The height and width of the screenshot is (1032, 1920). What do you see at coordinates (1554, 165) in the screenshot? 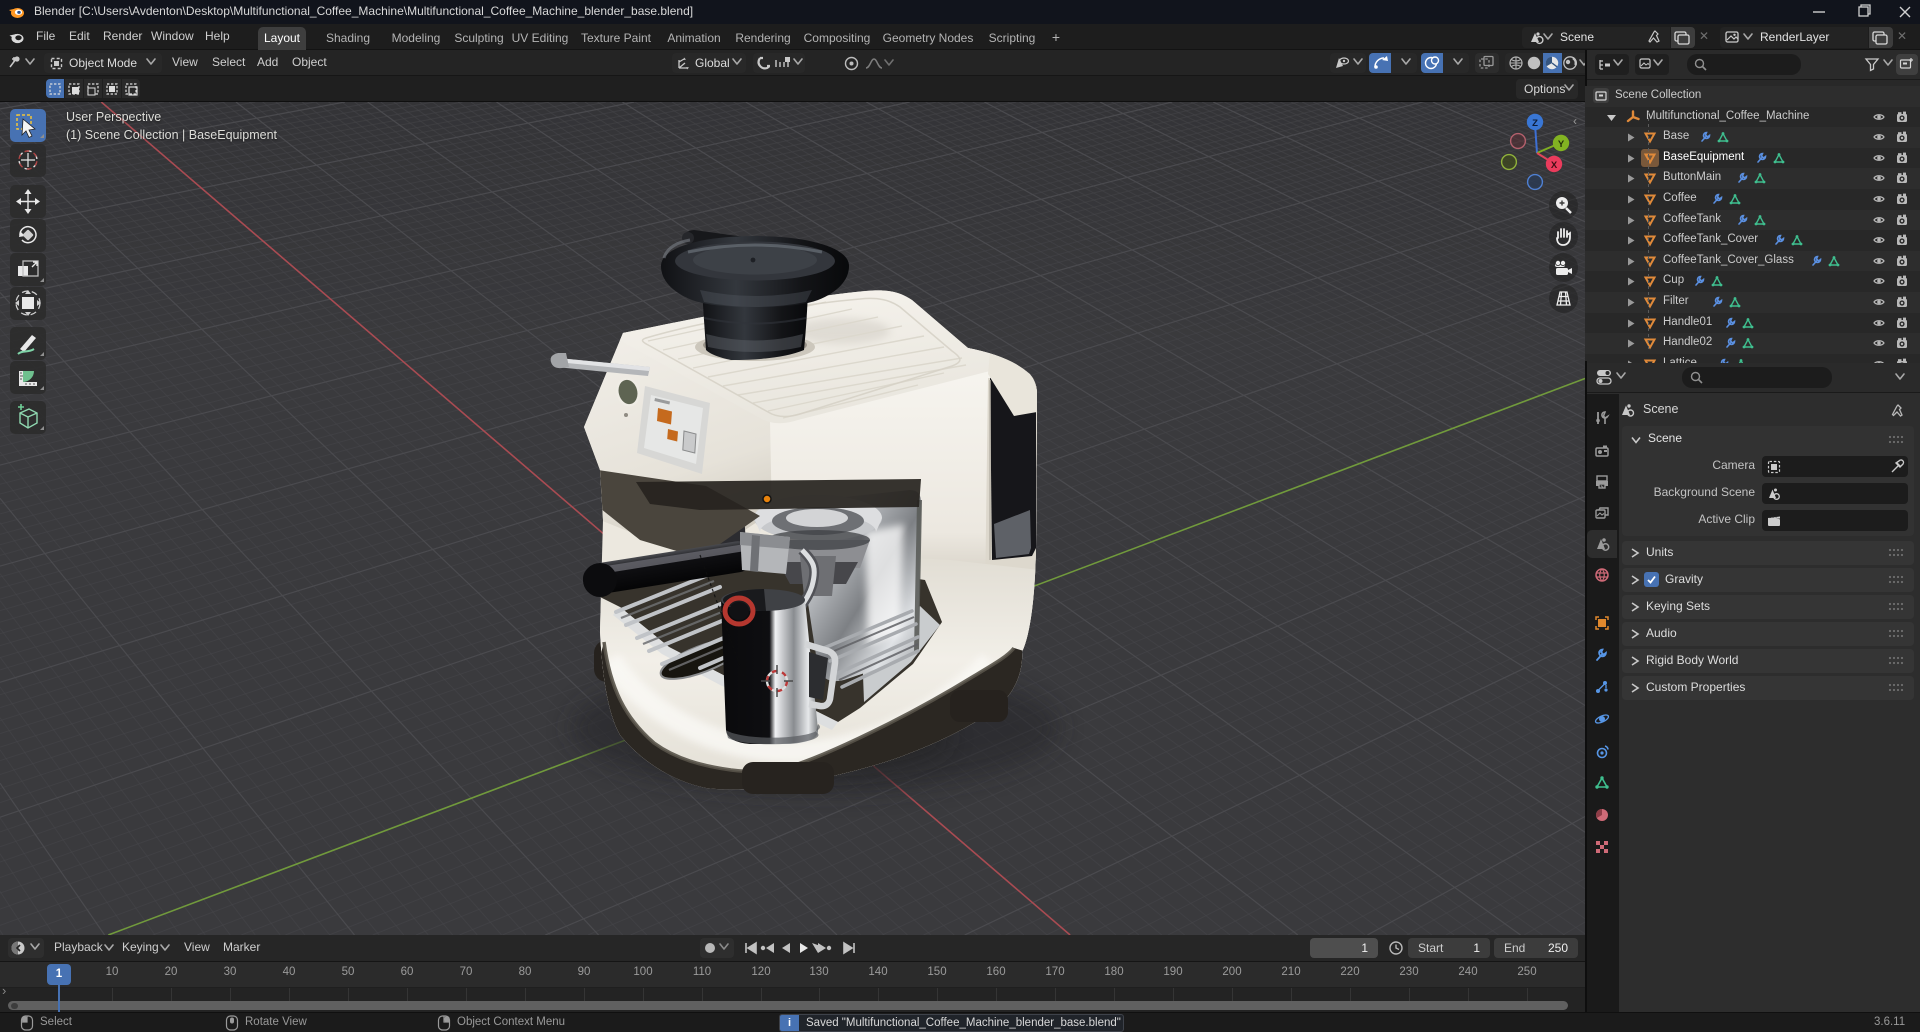
I see `svg-text: X` at bounding box center [1554, 165].